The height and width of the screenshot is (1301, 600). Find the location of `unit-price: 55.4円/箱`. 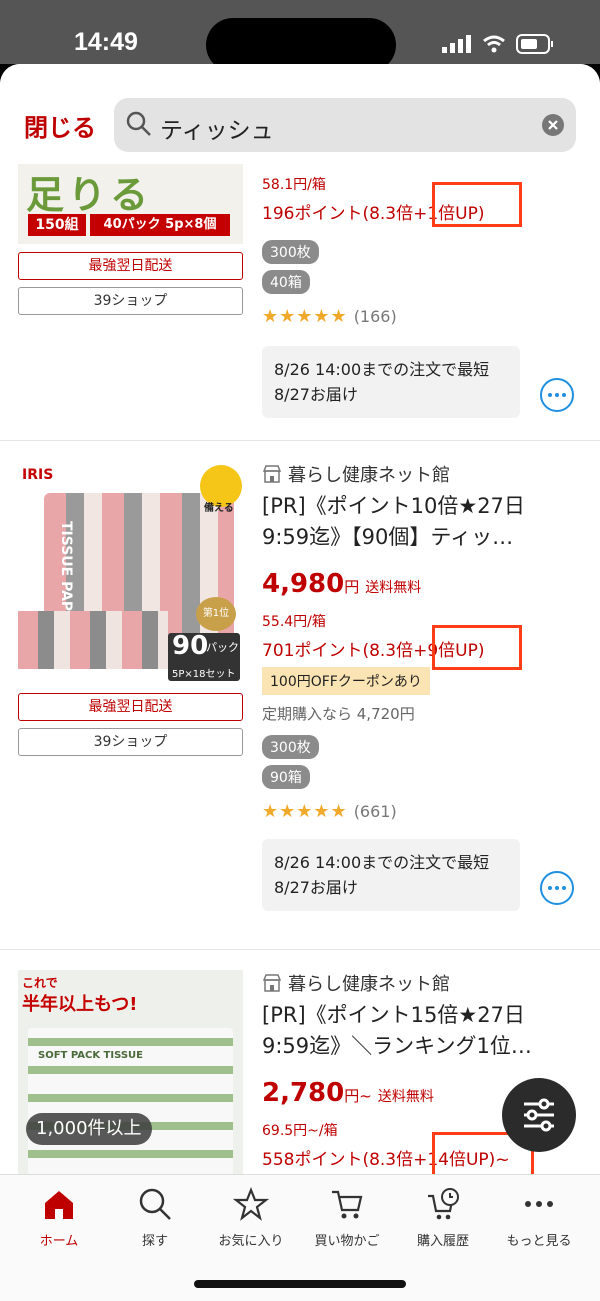

unit-price: 55.4円/箱 is located at coordinates (294, 622).